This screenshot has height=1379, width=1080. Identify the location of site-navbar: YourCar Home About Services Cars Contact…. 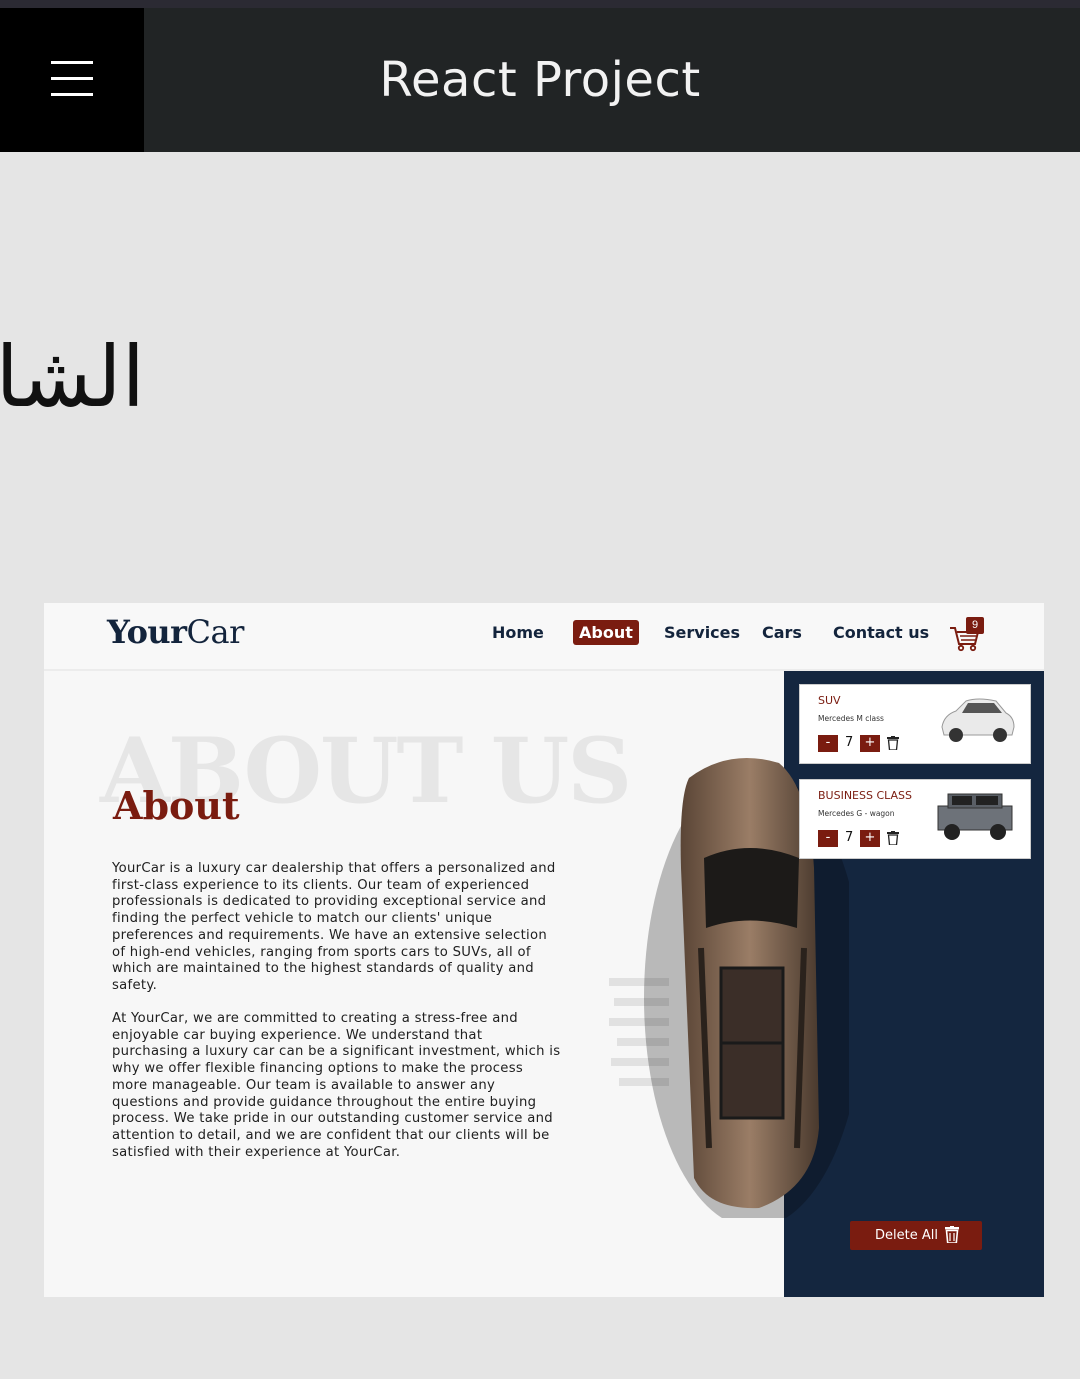
(544, 637).